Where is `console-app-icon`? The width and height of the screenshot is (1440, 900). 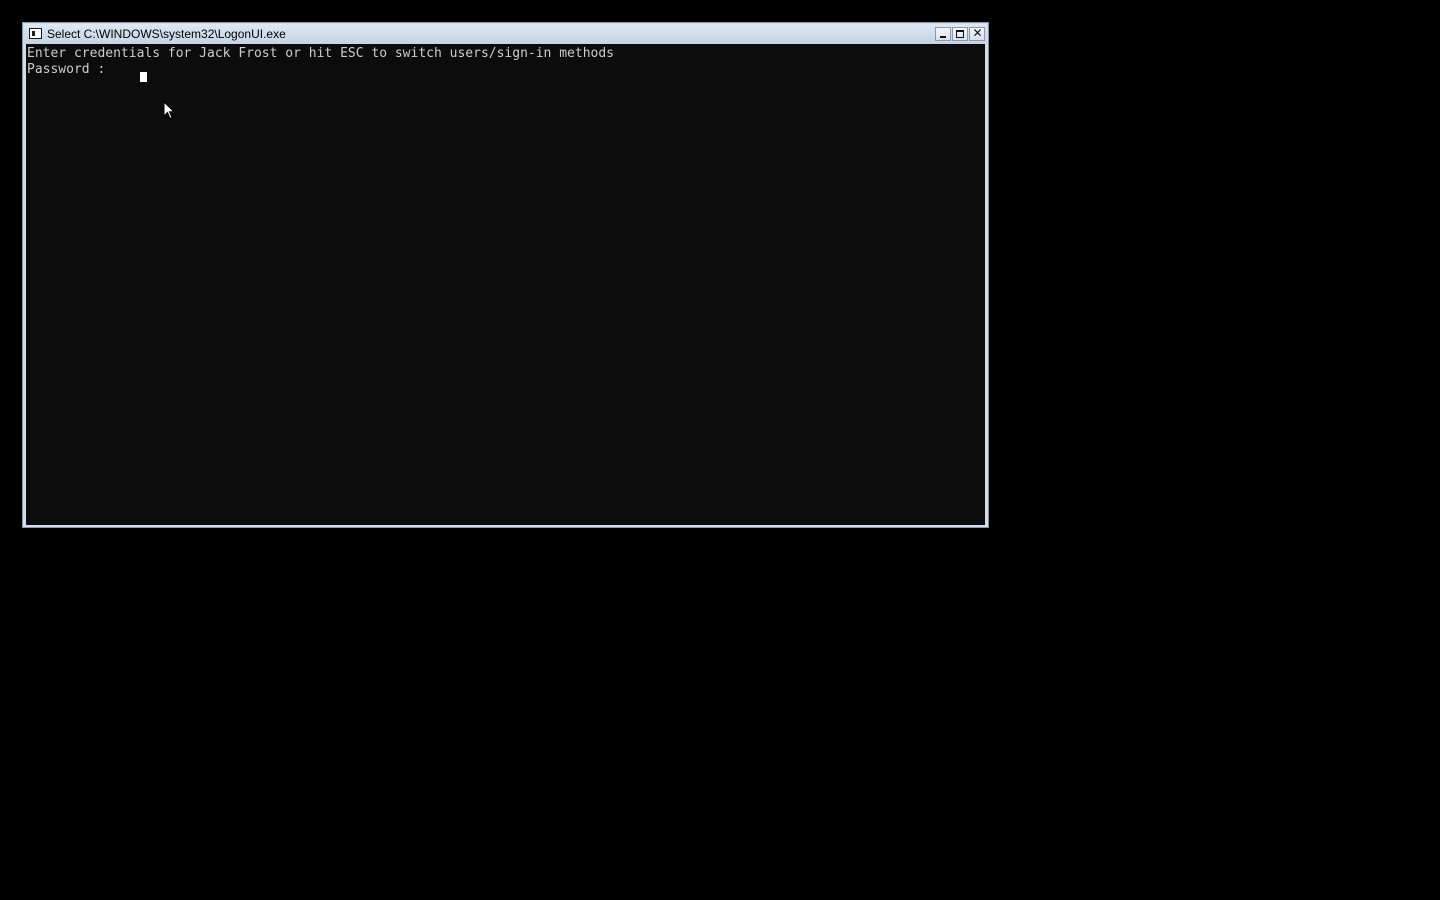 console-app-icon is located at coordinates (35, 33).